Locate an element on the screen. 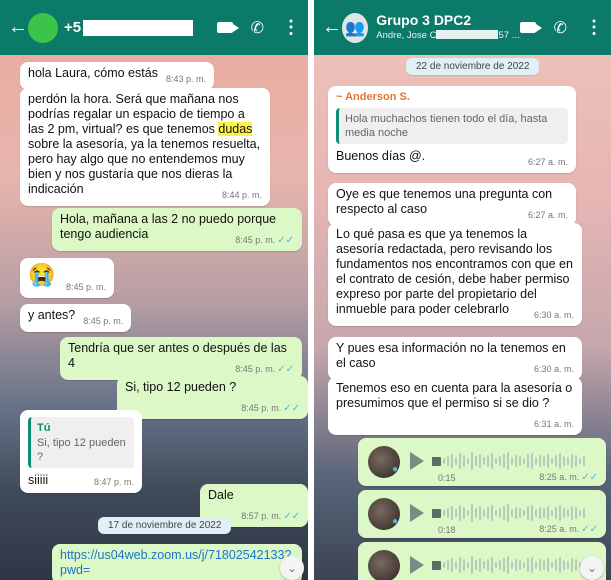 This screenshot has height=580, width=611. message-time: 8:43 p. m. is located at coordinates (185, 79).